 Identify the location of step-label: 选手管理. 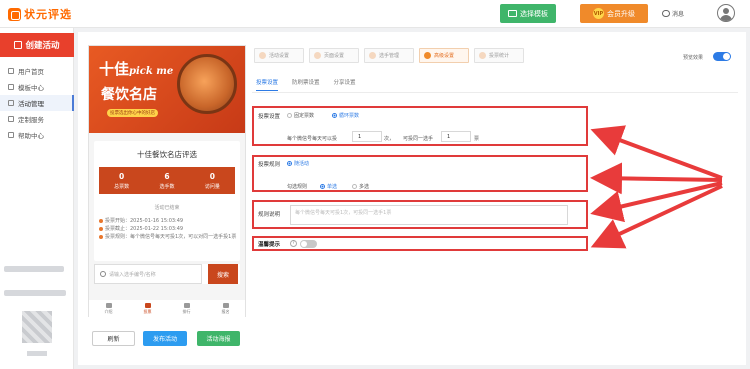
(389, 56).